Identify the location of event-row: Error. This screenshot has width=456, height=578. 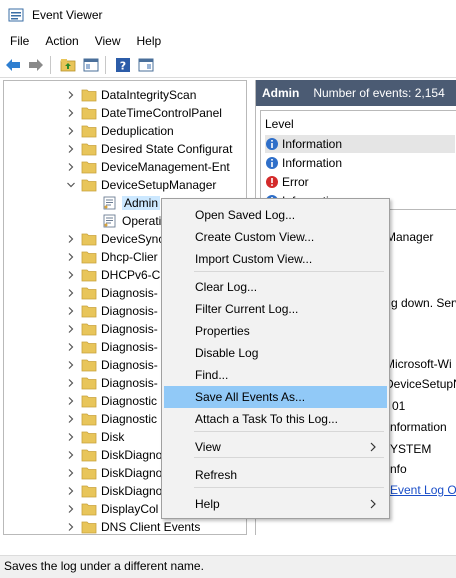
(360, 182).